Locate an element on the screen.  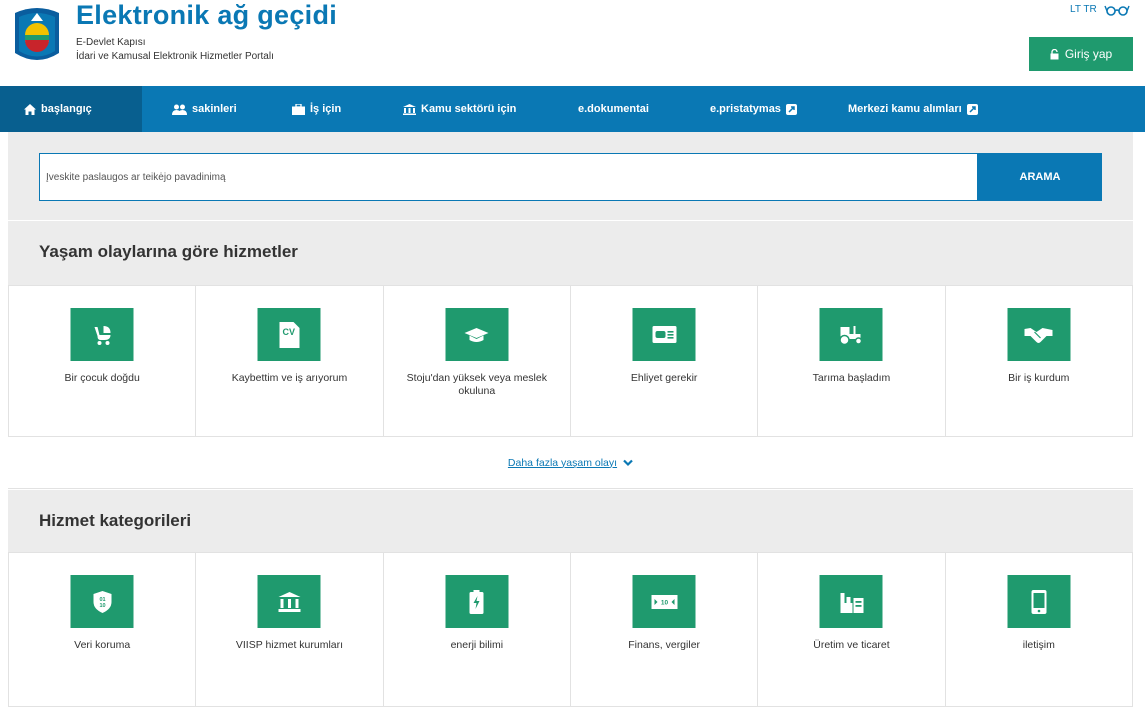
tile-label: enerji bilimi is located at coordinates (477, 645).